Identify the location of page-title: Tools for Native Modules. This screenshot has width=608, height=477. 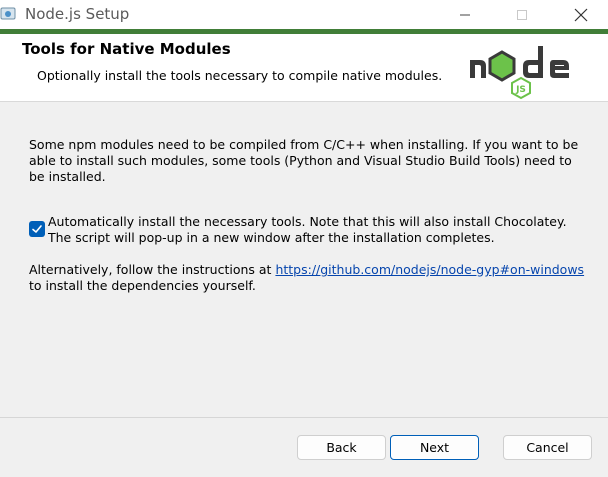
(126, 49).